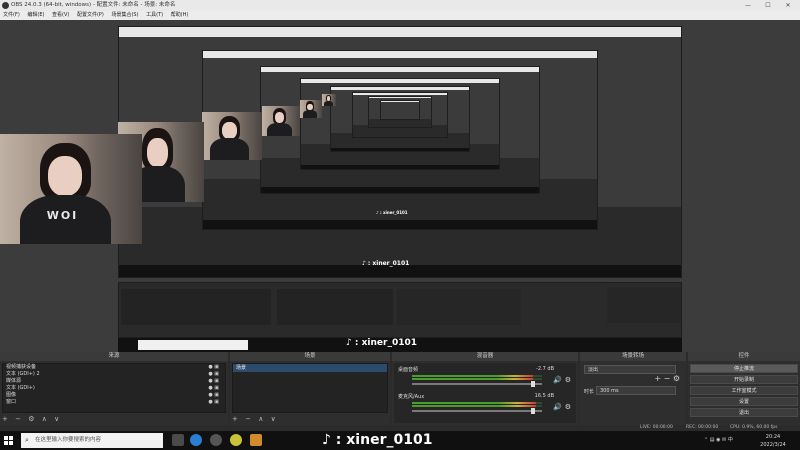 Image resolution: width=800 pixels, height=450 pixels. What do you see at coordinates (35, 15) in the screenshot?
I see `menu-edit: 编辑(E)` at bounding box center [35, 15].